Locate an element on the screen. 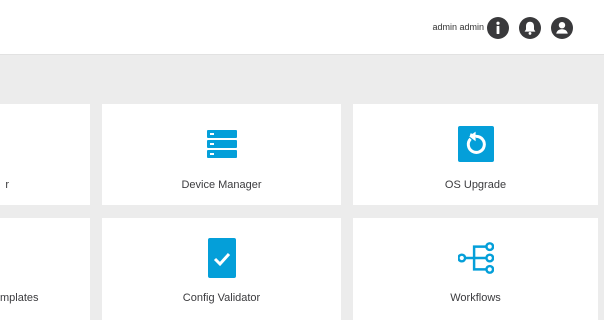  tile-os-upgrade: OS Upgrade is located at coordinates (475, 154).